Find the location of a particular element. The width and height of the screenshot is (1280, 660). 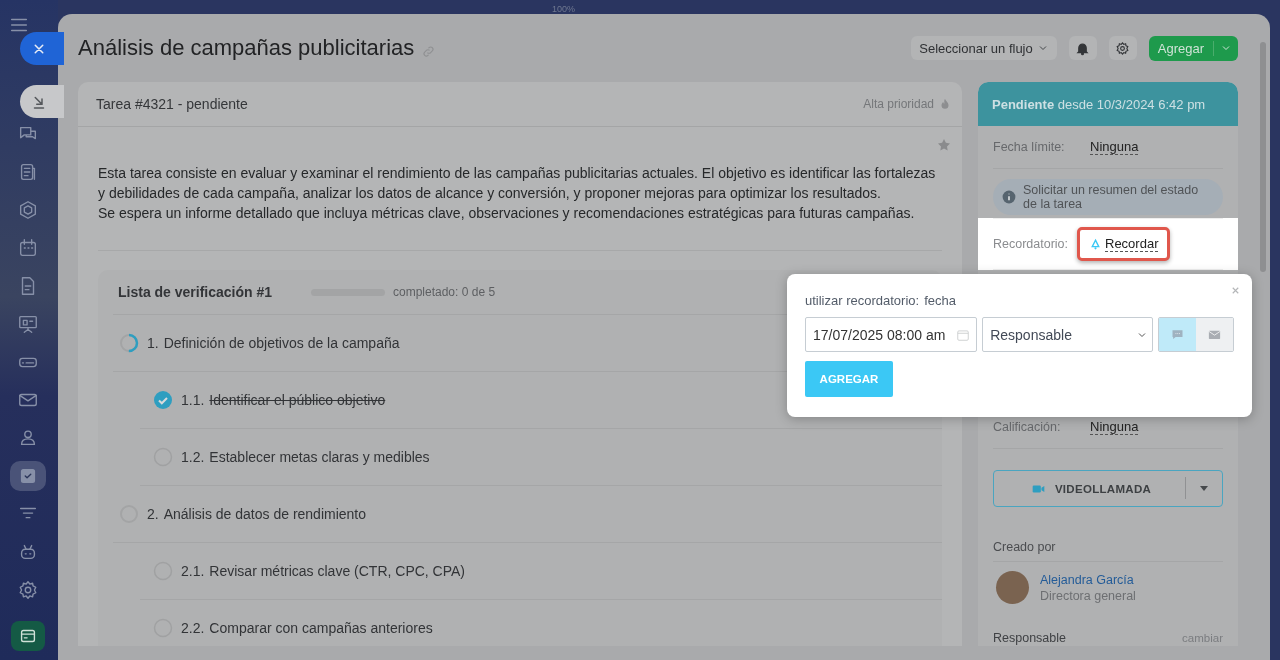

checklist-item: 1.2. Establecer metas claras y medibles is located at coordinates (541, 457).